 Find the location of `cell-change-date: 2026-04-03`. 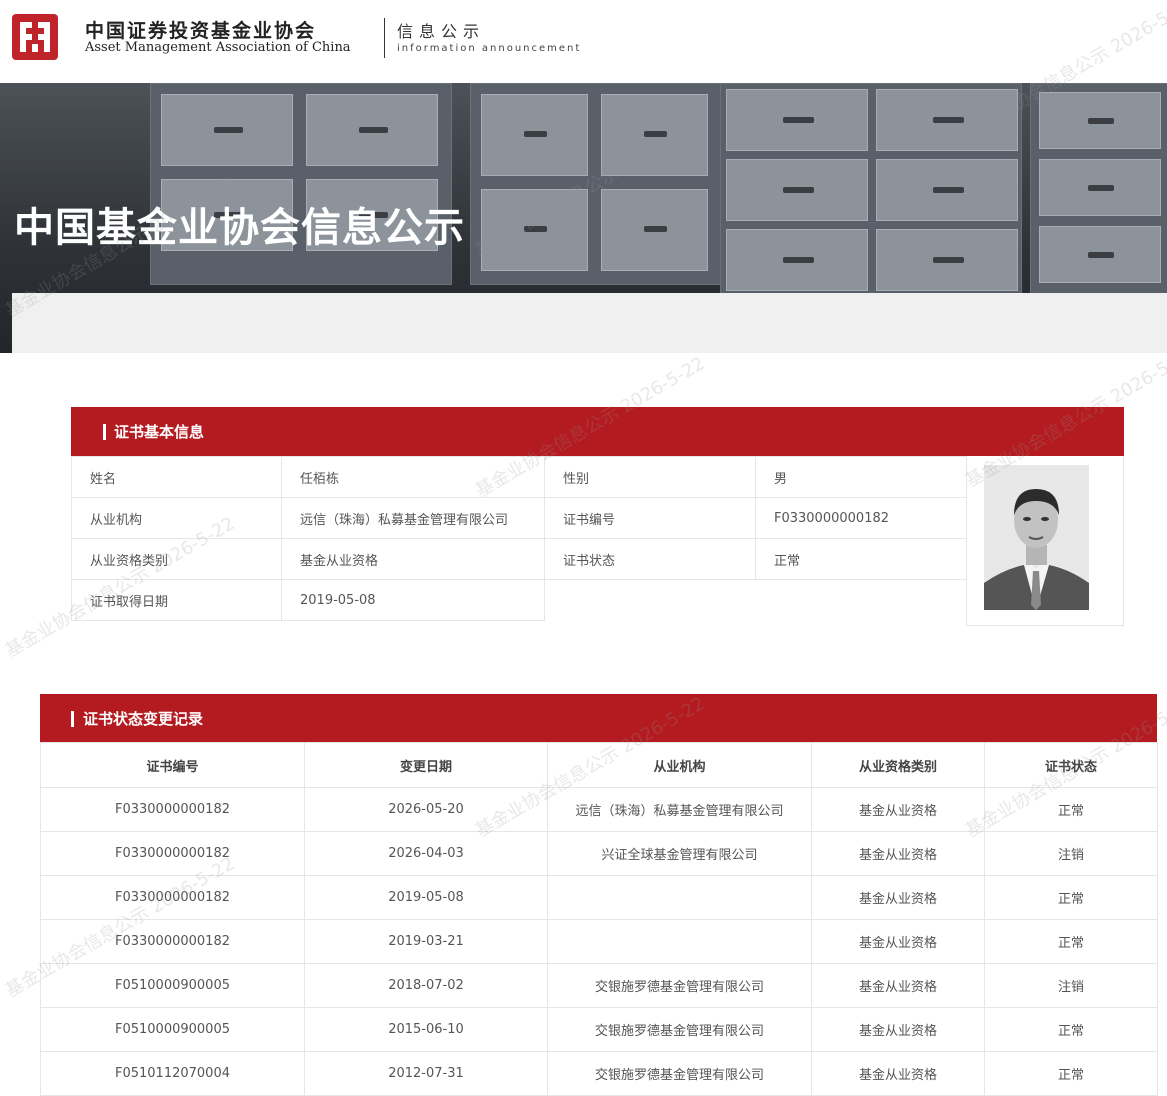

cell-change-date: 2026-04-03 is located at coordinates (426, 853).